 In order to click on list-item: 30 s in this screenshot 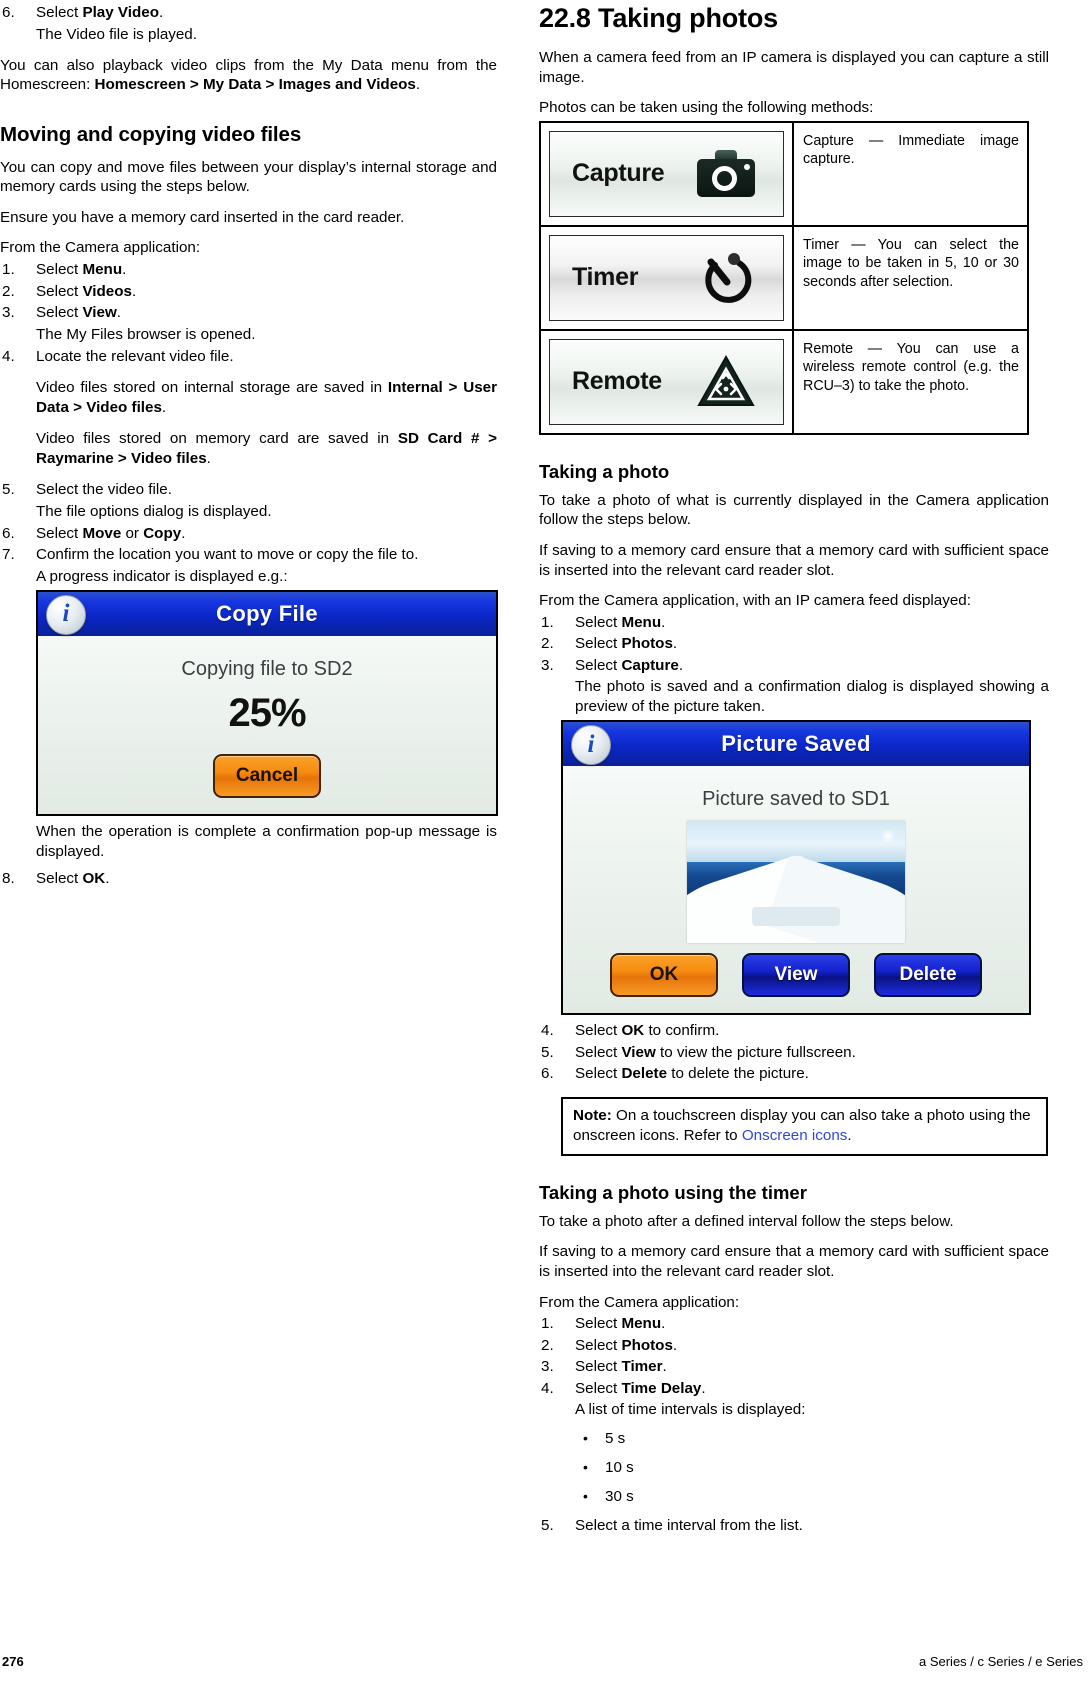, I will do `click(812, 1496)`.